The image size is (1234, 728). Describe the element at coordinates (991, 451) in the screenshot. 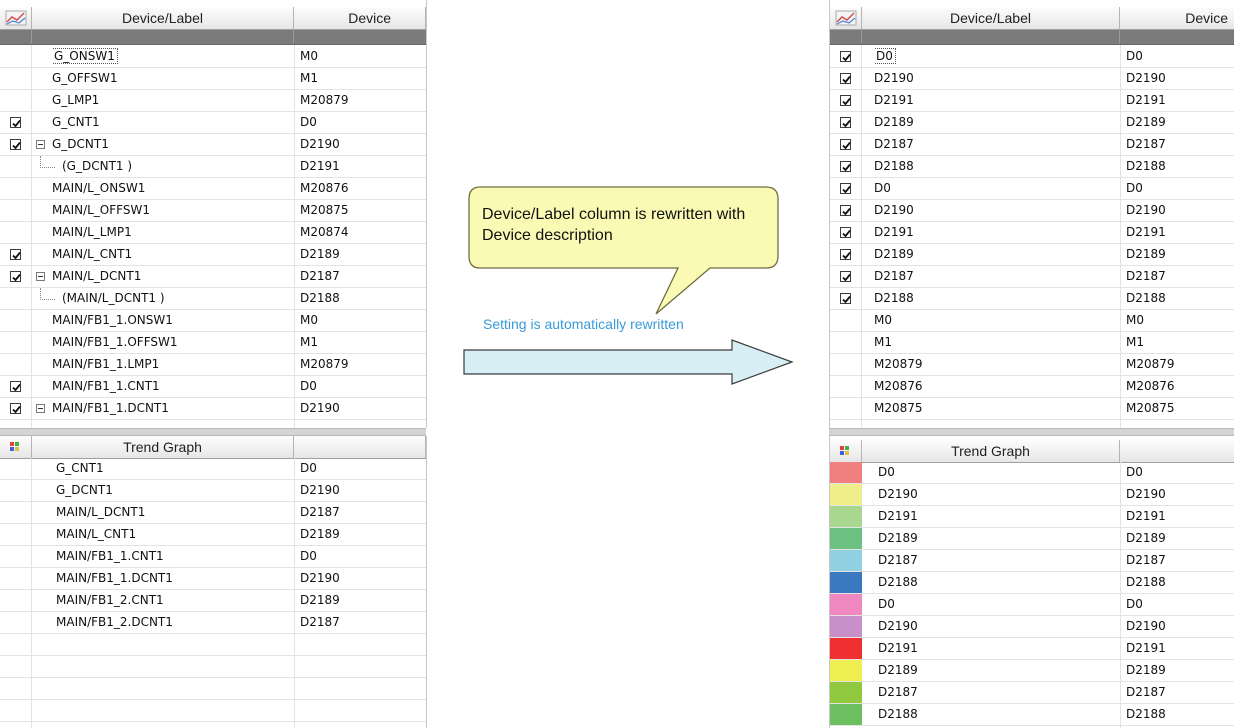

I see `trend-graph-column-header: Trend Graph` at that location.